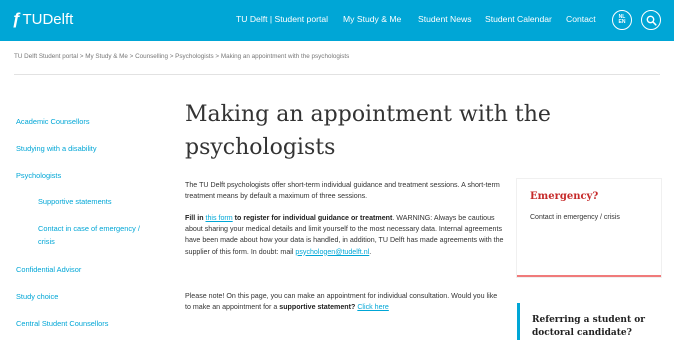 This screenshot has width=674, height=340. I want to click on fill-in-prefix: Fill in, so click(195, 218).